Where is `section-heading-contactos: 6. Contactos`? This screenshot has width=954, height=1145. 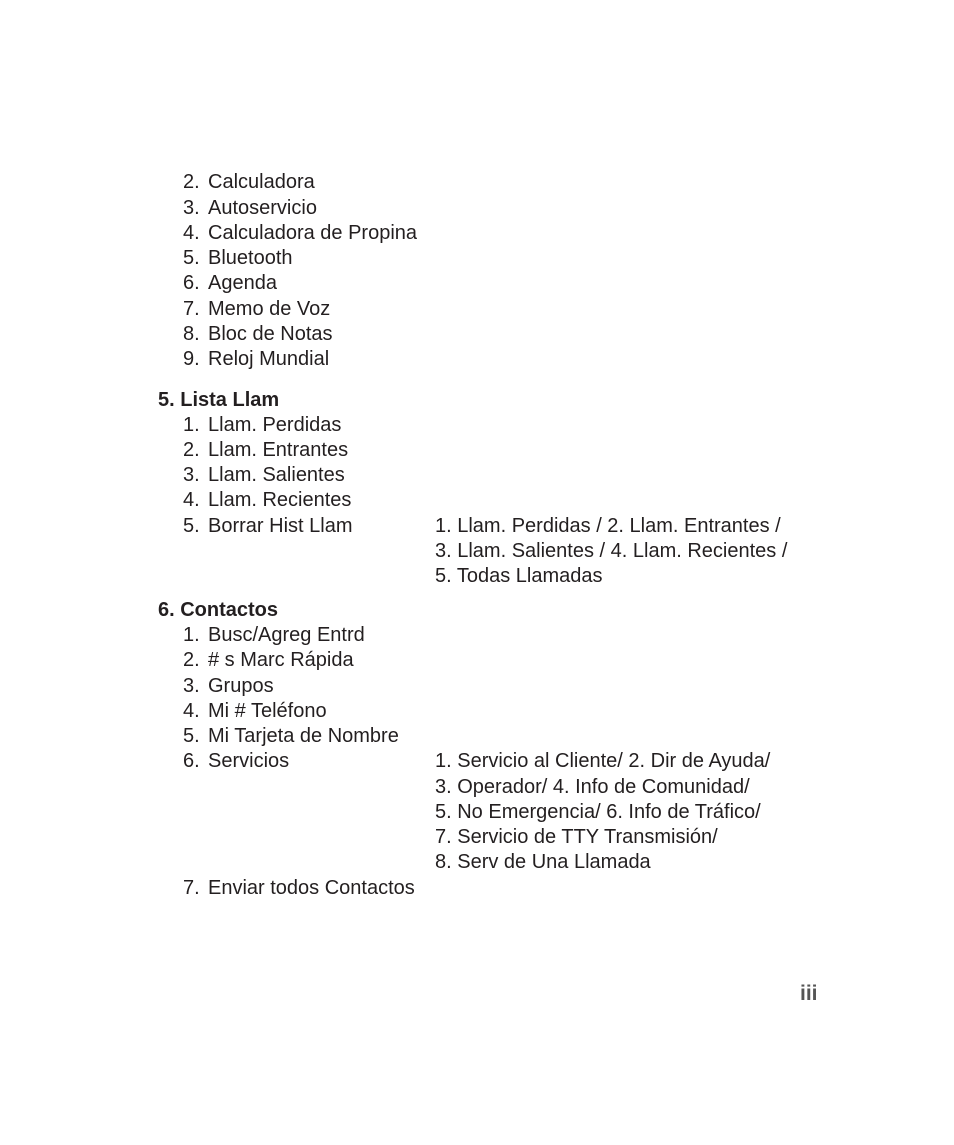
section-heading-contactos: 6. Contactos is located at coordinates (218, 610).